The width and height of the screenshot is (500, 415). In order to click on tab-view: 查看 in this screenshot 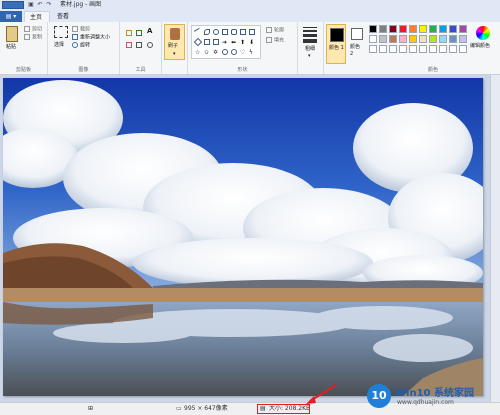, I will do `click(63, 16)`.